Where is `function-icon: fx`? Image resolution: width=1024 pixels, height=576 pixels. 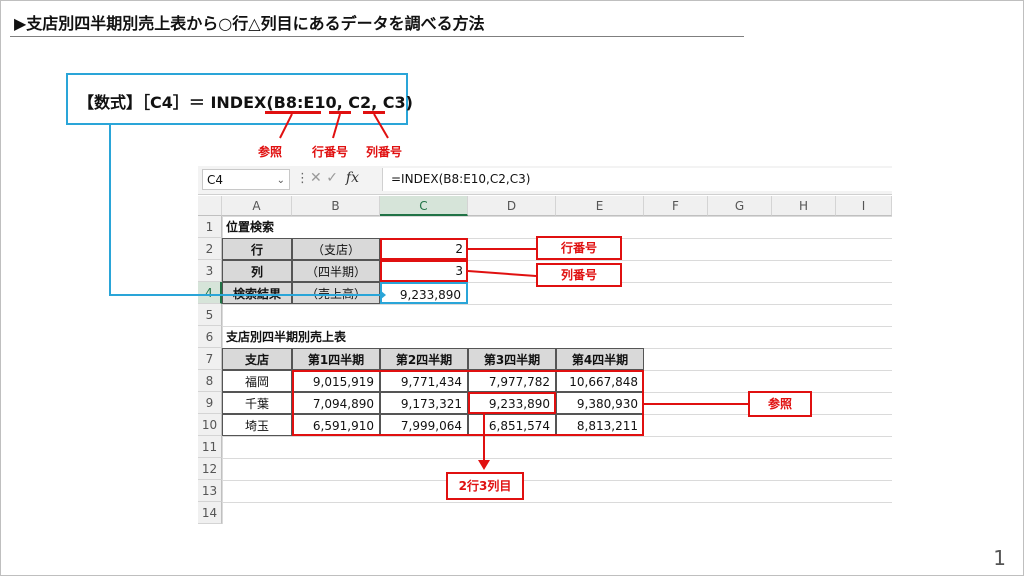 function-icon: fx is located at coordinates (352, 178).